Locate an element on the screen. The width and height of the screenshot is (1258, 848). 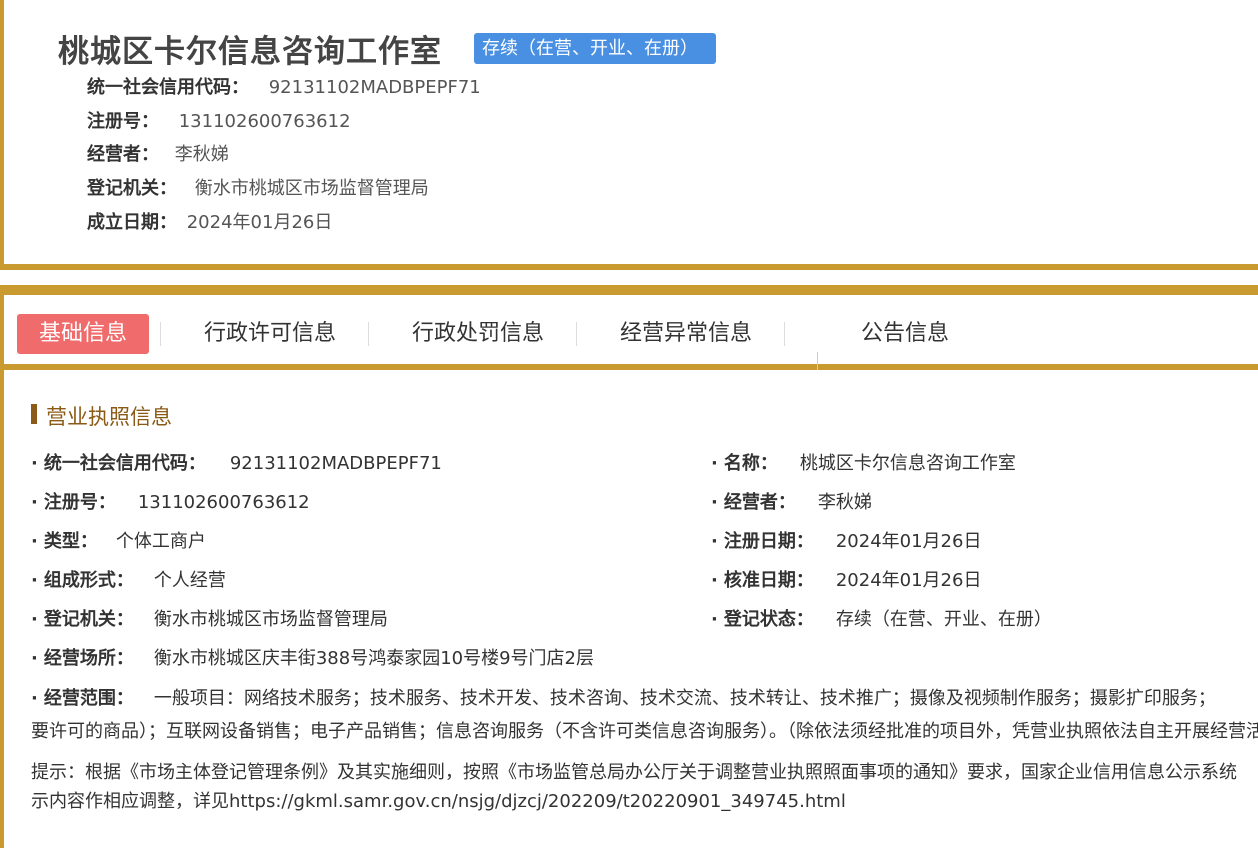
field-label: 经营场所： is located at coordinates (88, 658).